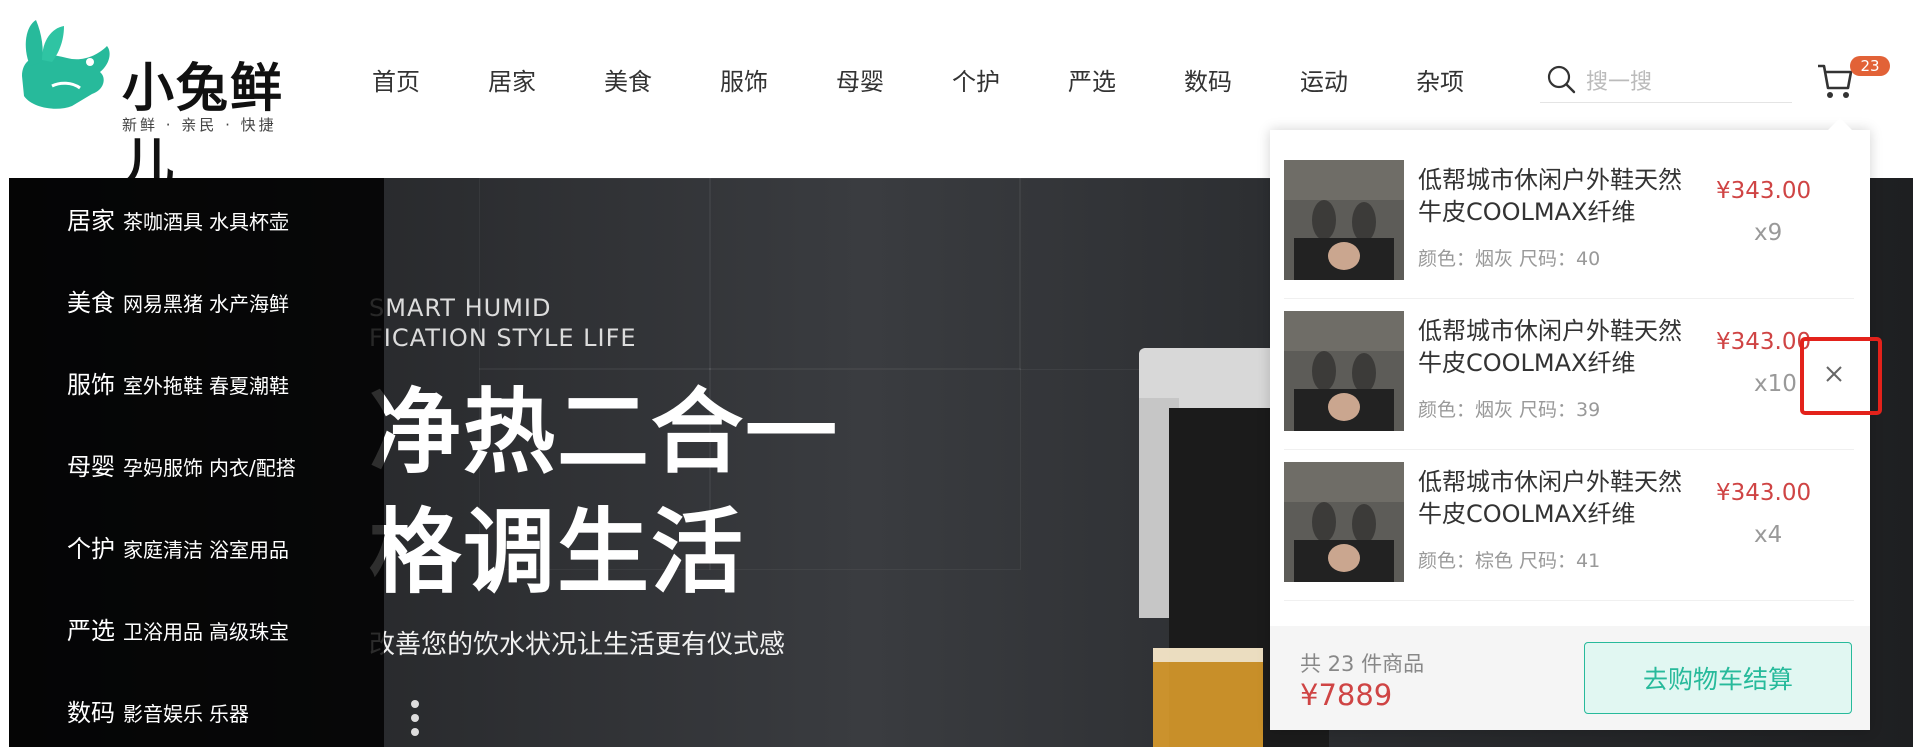  I want to click on category-item-selected: 严选 卫浴用品 高级珠宝, so click(181, 631).